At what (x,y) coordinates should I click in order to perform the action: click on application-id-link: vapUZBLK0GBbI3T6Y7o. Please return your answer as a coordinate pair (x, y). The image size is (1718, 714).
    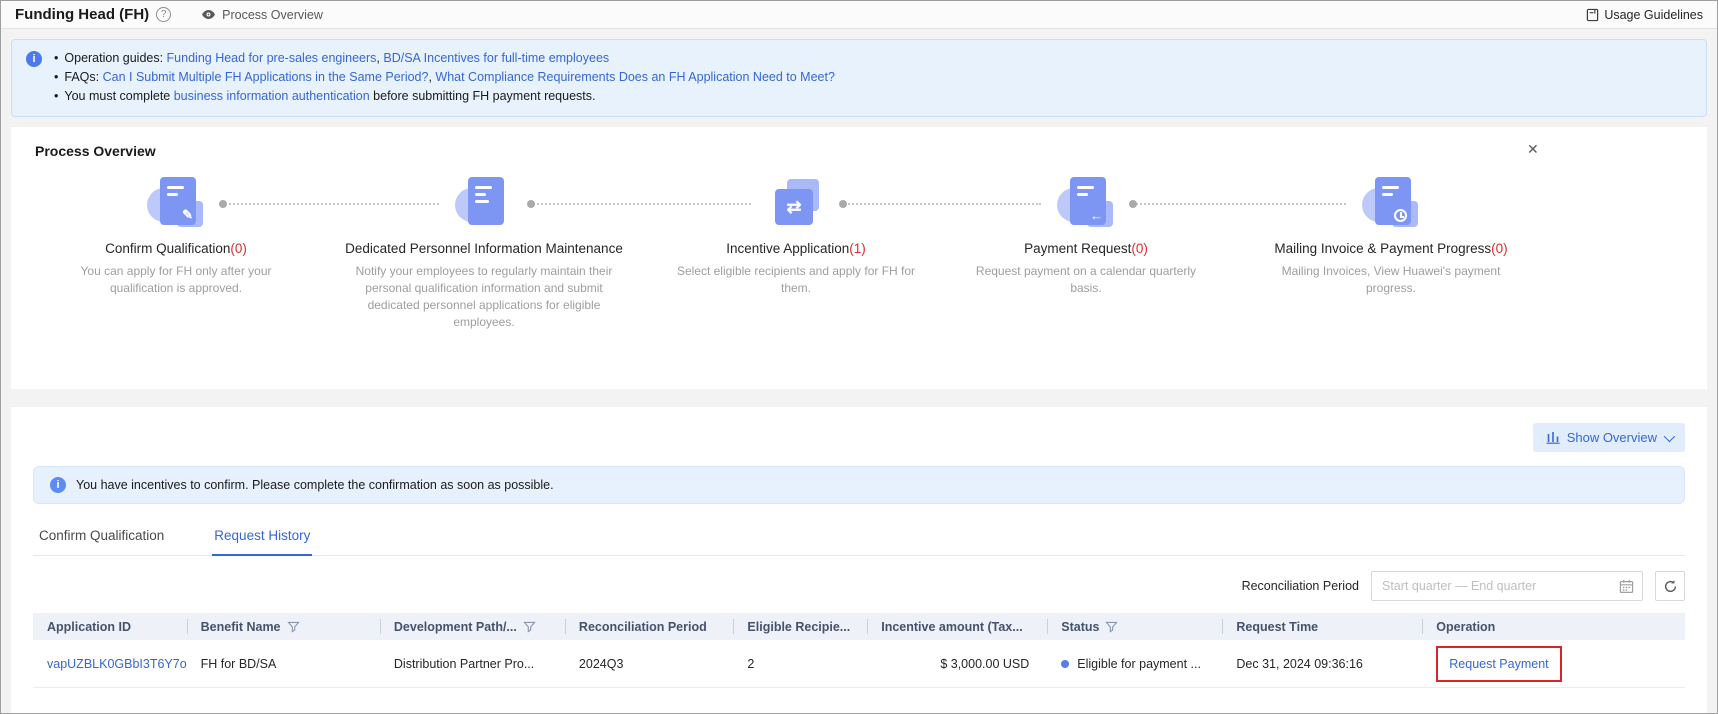
    Looking at the image, I should click on (117, 664).